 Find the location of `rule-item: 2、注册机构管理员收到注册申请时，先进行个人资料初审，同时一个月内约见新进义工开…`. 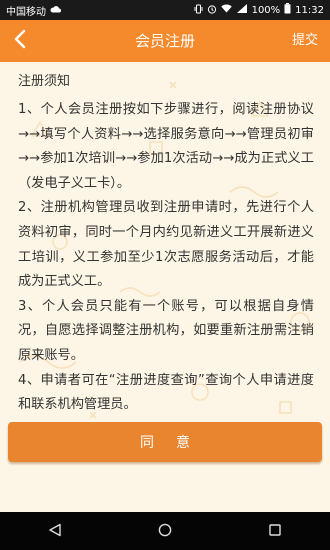

rule-item: 2、注册机构管理员收到注册申请时，先进行个人资料初审，同时一个月内约见新进义工开… is located at coordinates (166, 245).